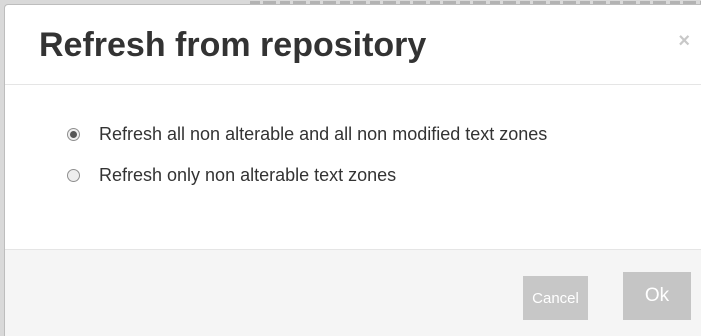 This screenshot has height=336, width=701. I want to click on option-refresh-non-alterable-label: Refresh only non alterable text zones, so click(248, 175).